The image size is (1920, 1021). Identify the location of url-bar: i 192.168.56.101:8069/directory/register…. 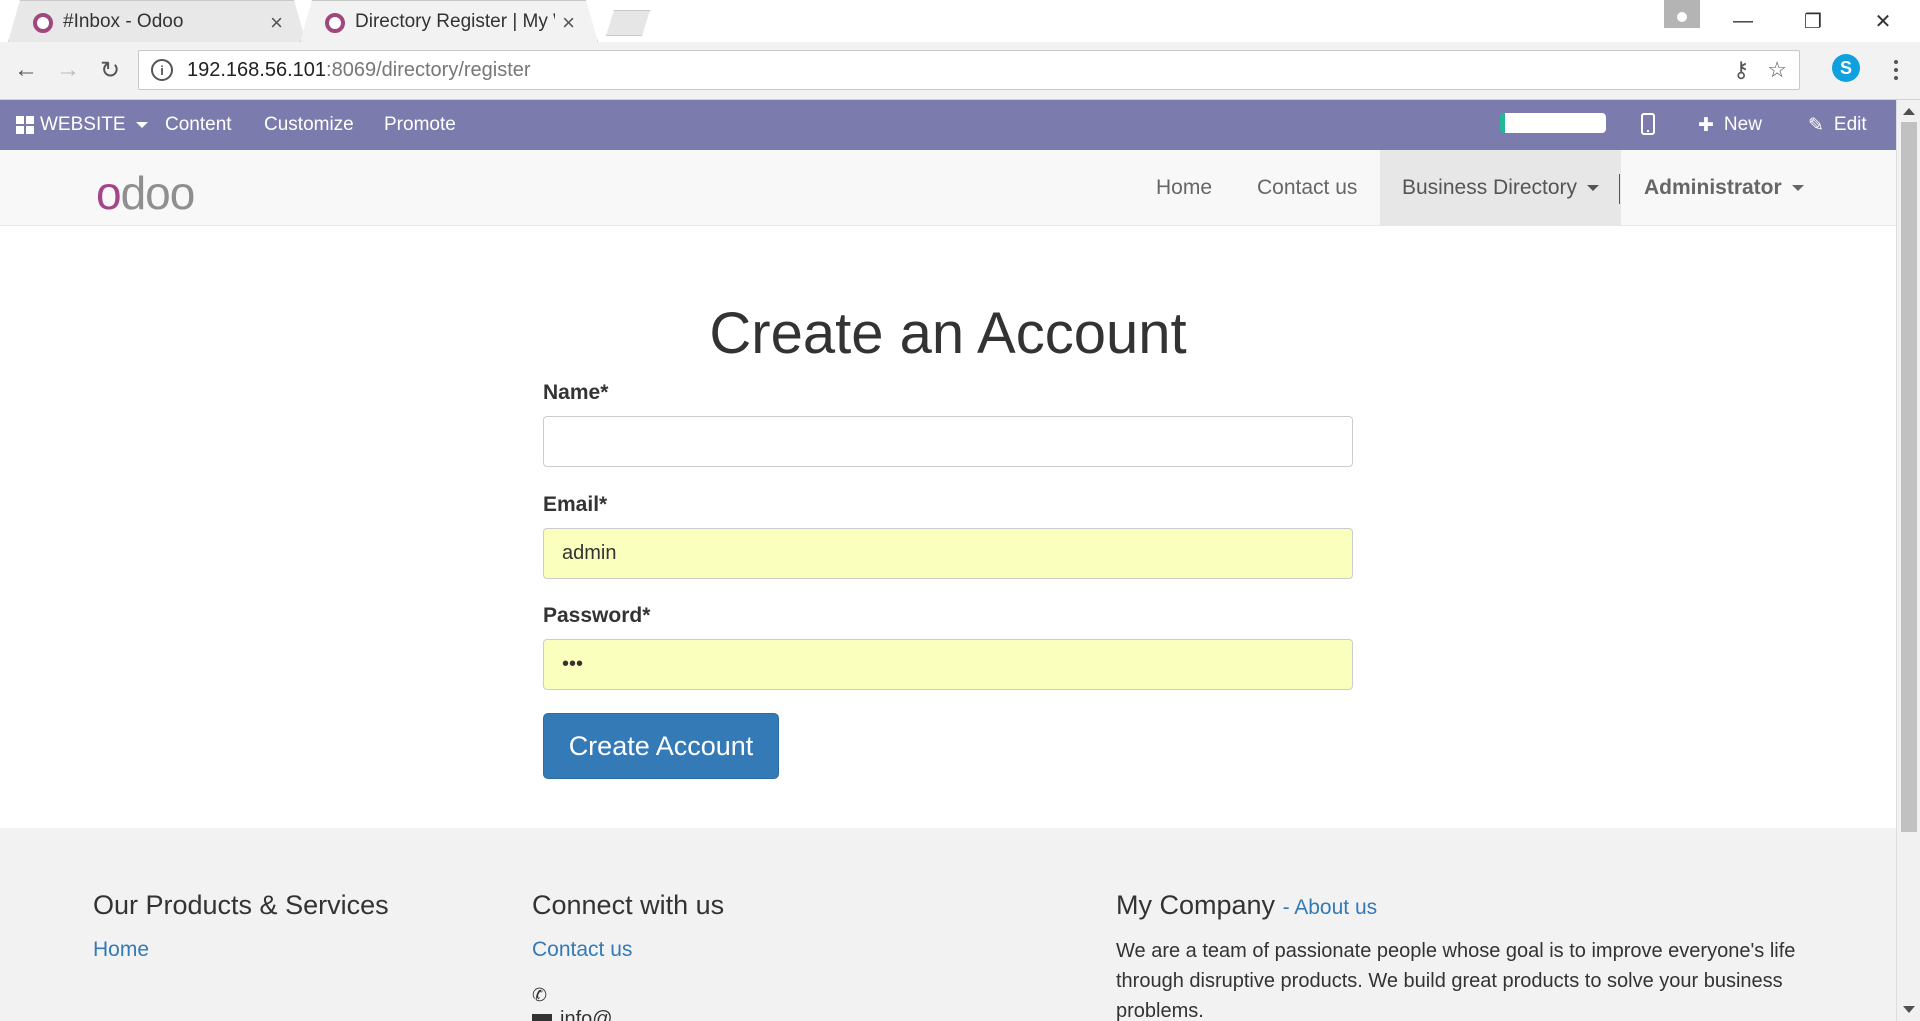
(969, 70).